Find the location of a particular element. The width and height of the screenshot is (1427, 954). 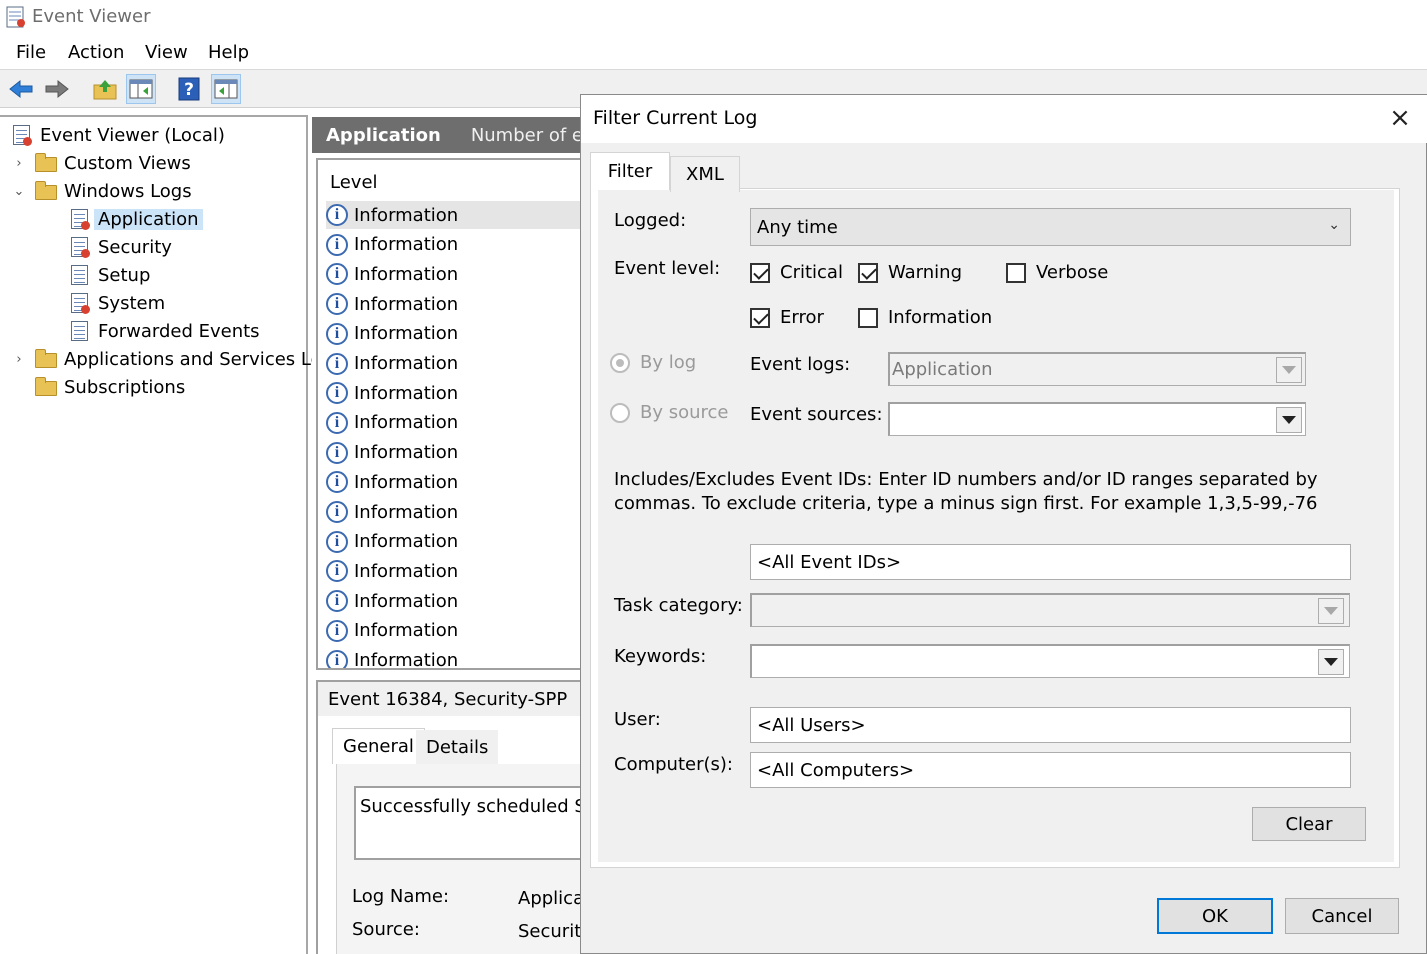

tree-item-application: Application is located at coordinates (135, 219).